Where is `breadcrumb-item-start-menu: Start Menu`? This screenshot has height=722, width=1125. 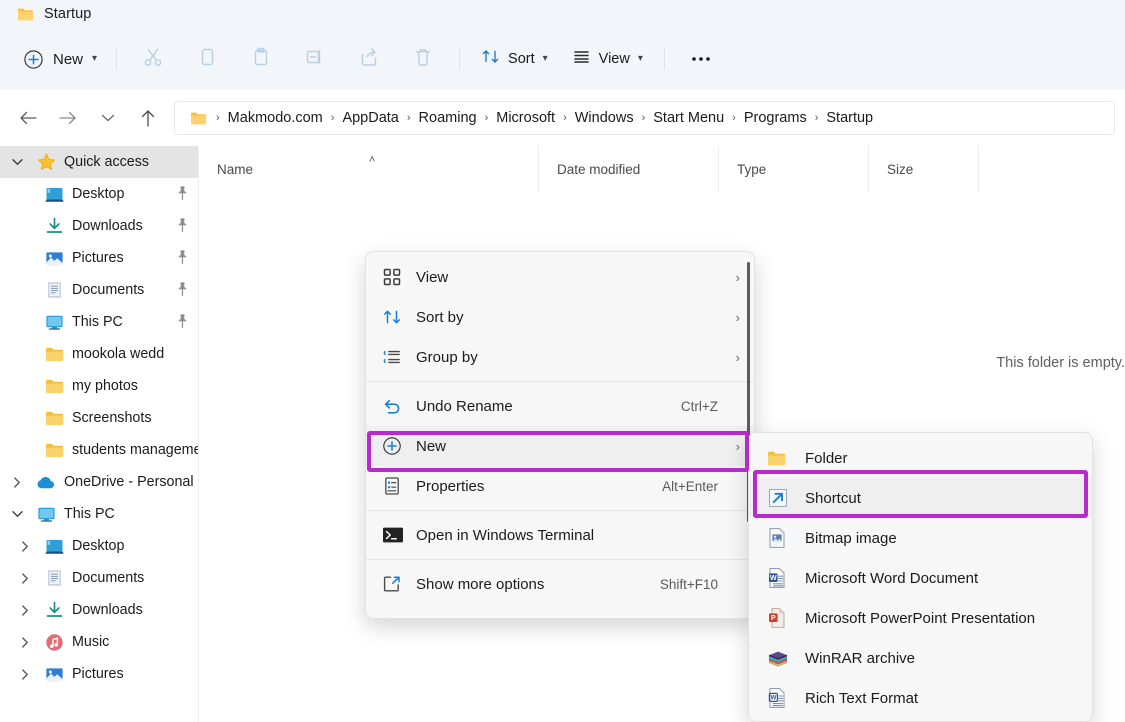
breadcrumb-item-start-menu: Start Menu is located at coordinates (688, 118).